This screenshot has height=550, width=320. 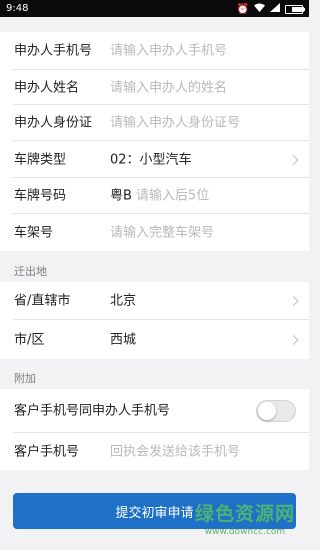 I want to click on plate-number-row: 车牌号码 粤B 请输入后5位, so click(x=154, y=196).